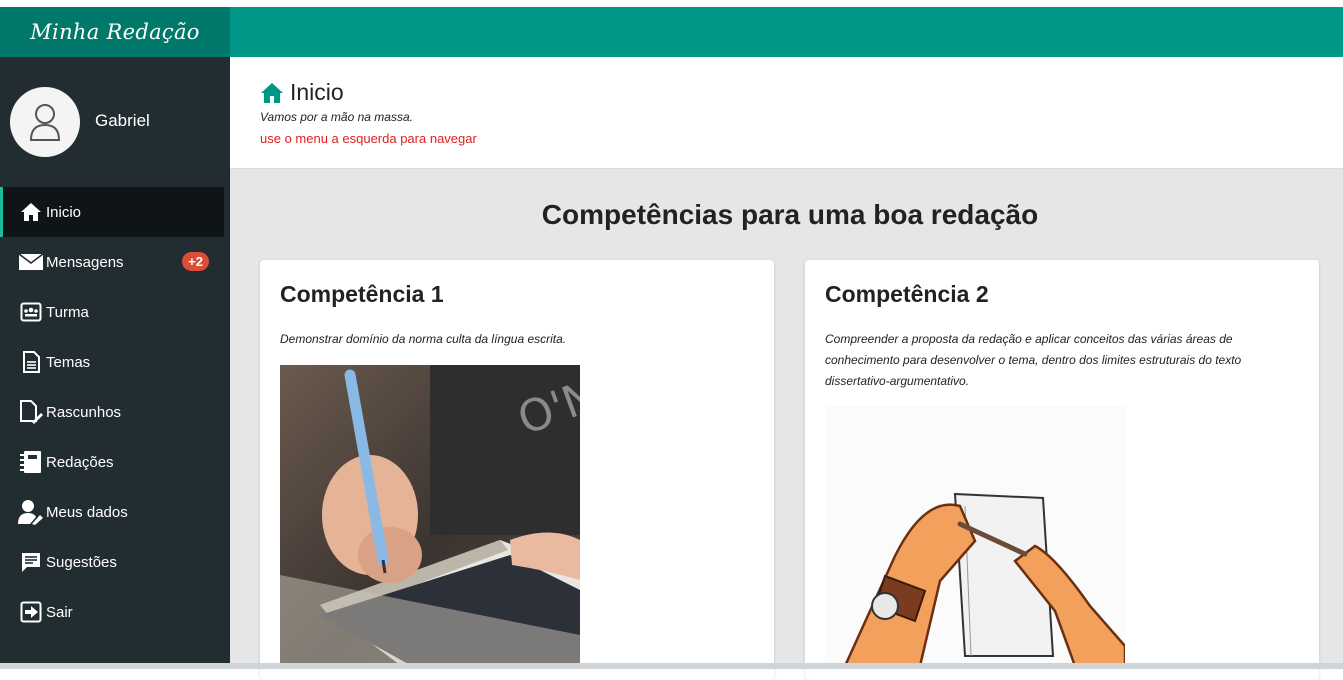 The image size is (1343, 680). I want to click on hands-paper-illustration, so click(975, 536).